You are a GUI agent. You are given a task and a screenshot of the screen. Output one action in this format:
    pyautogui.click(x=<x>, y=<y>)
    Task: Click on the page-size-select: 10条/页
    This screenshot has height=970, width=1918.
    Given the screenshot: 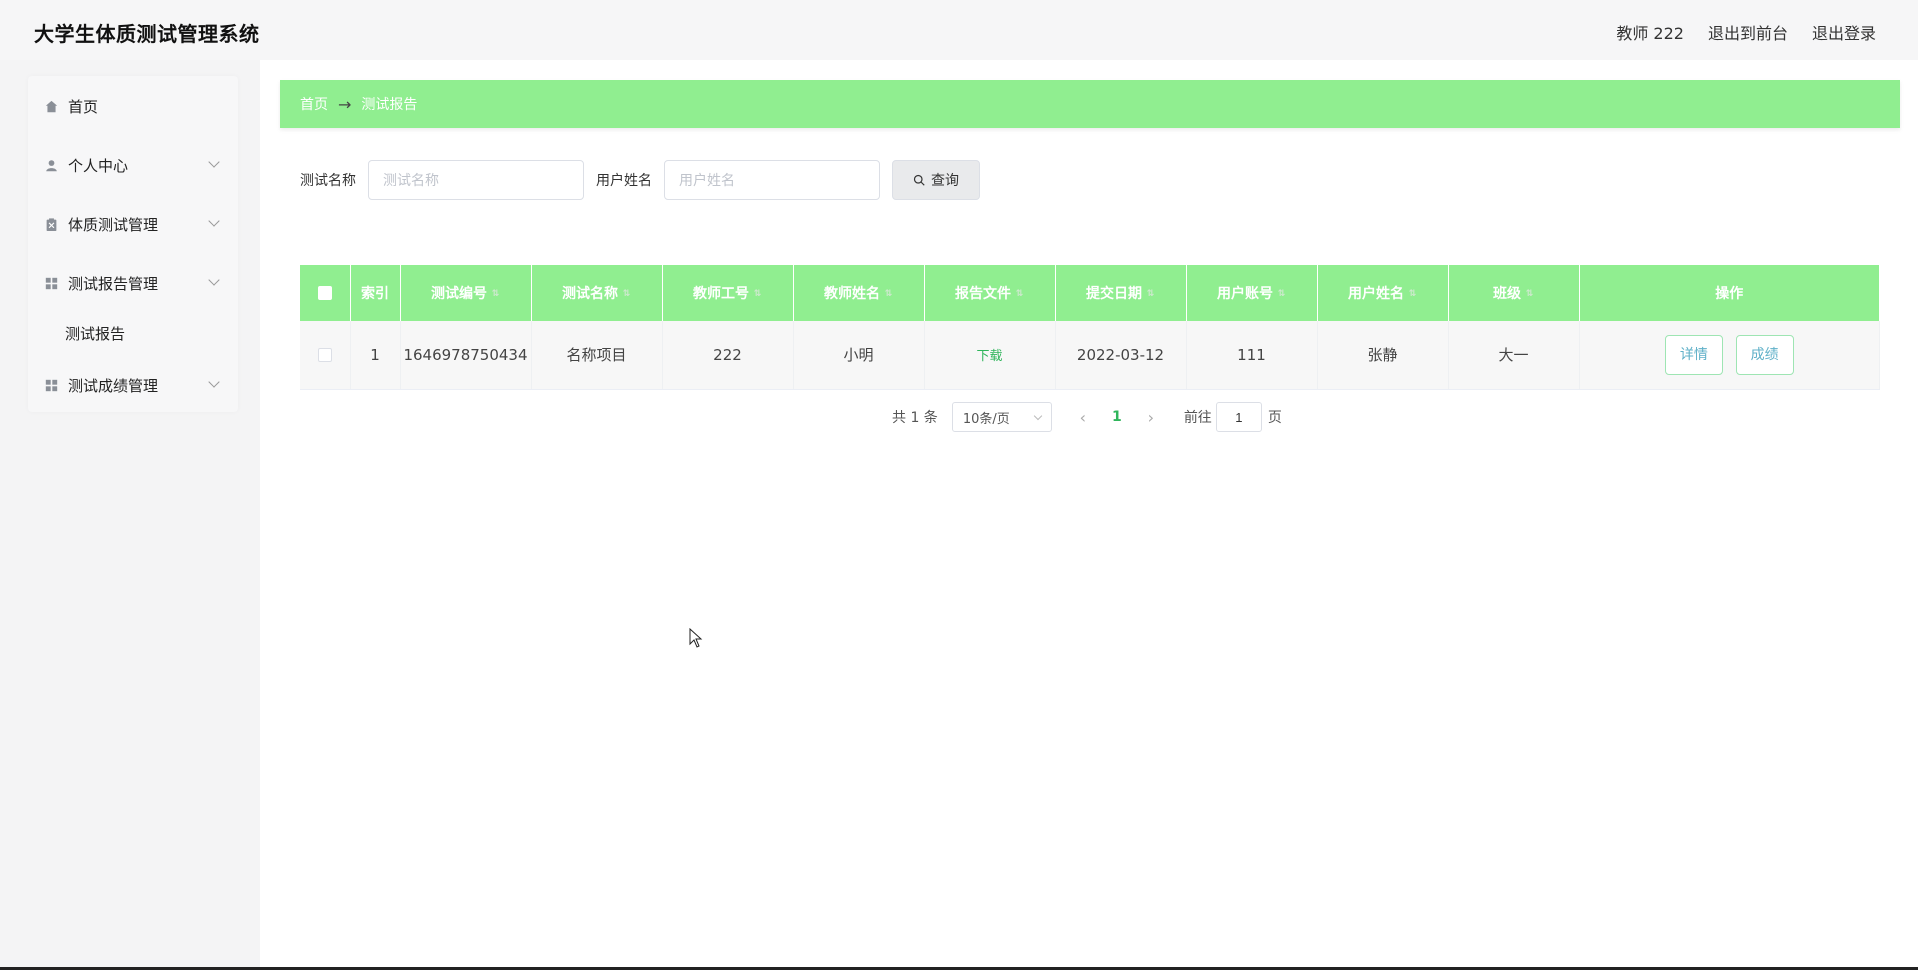 What is the action you would take?
    pyautogui.click(x=1001, y=417)
    